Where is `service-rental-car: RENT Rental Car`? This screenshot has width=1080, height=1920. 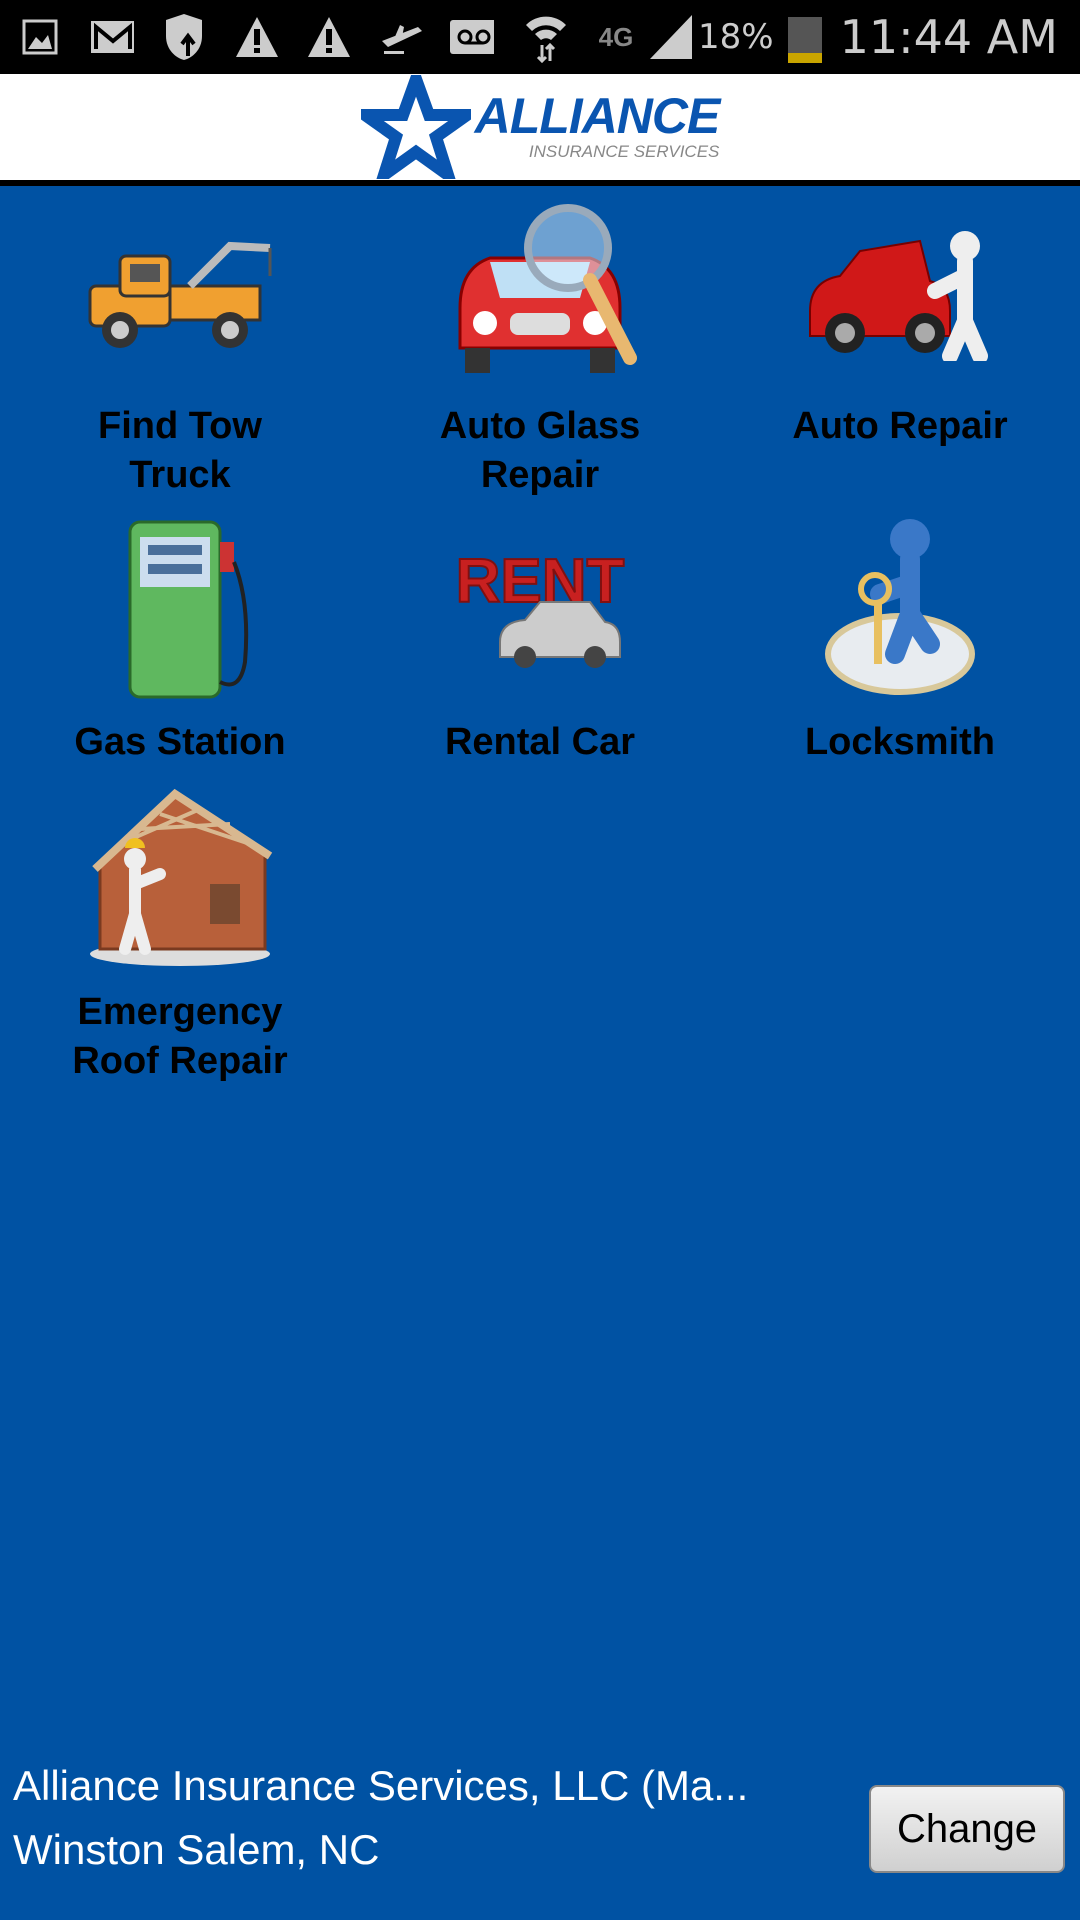 service-rental-car: RENT Rental Car is located at coordinates (540, 640).